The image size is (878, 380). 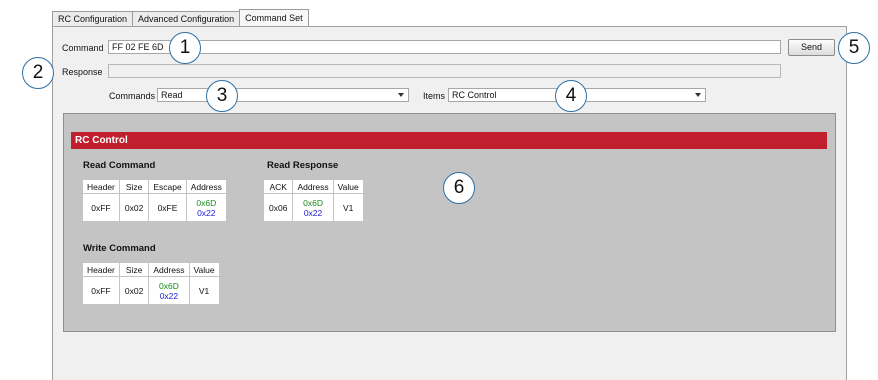 What do you see at coordinates (172, 95) in the screenshot?
I see `commands-select-value: Read` at bounding box center [172, 95].